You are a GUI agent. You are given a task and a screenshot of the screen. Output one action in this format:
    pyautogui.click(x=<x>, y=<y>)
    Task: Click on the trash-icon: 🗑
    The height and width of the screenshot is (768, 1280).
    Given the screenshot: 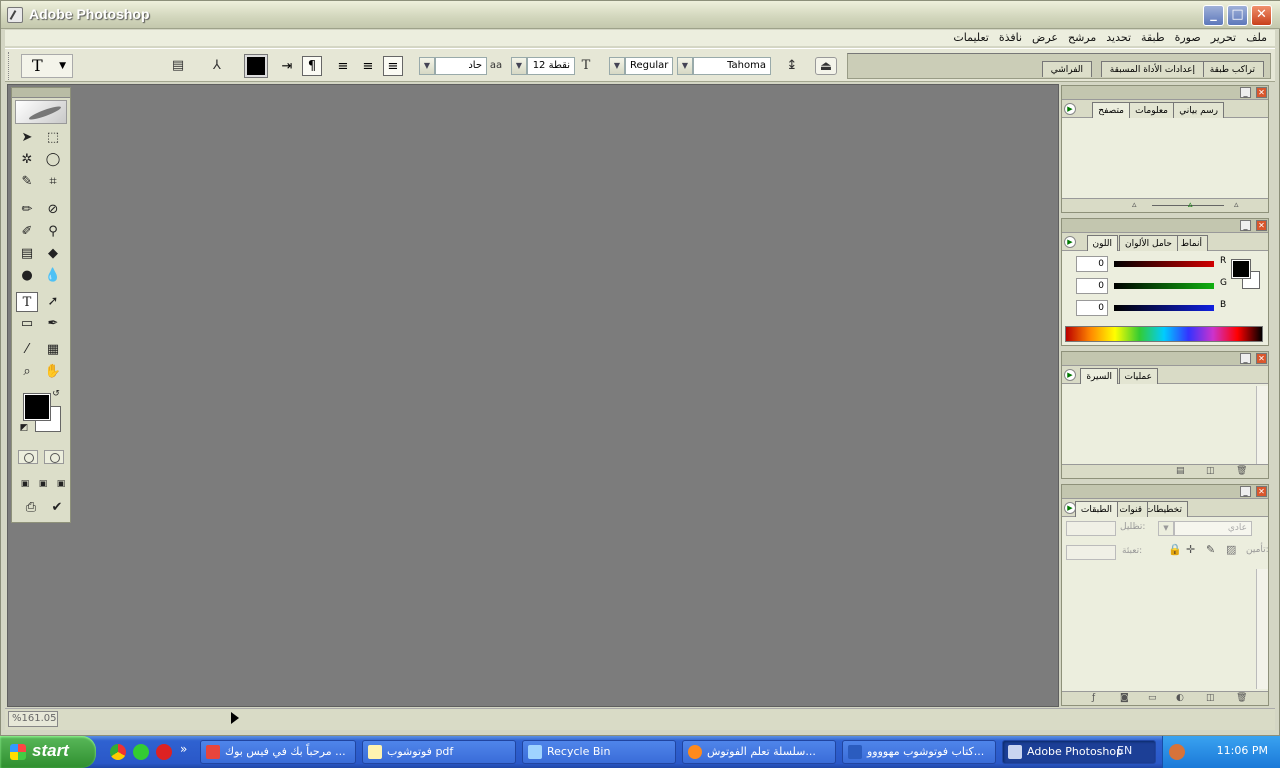 What is the action you would take?
    pyautogui.click(x=1241, y=471)
    